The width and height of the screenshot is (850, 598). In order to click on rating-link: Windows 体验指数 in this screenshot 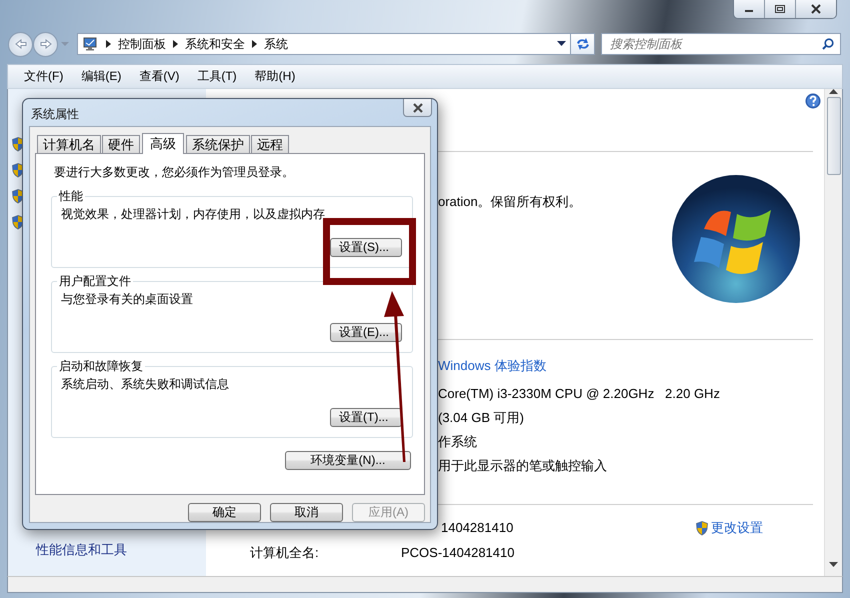, I will do `click(492, 365)`.